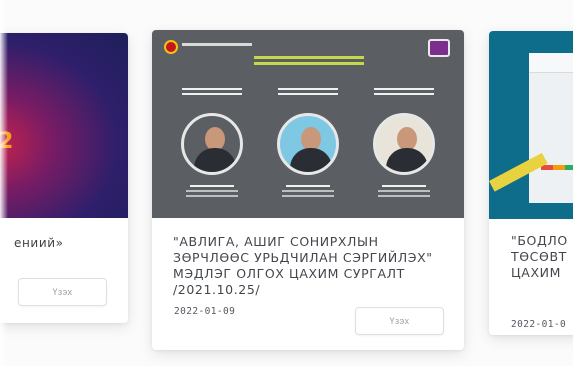  What do you see at coordinates (539, 324) in the screenshot?
I see `card-date: 2022-01-0` at bounding box center [539, 324].